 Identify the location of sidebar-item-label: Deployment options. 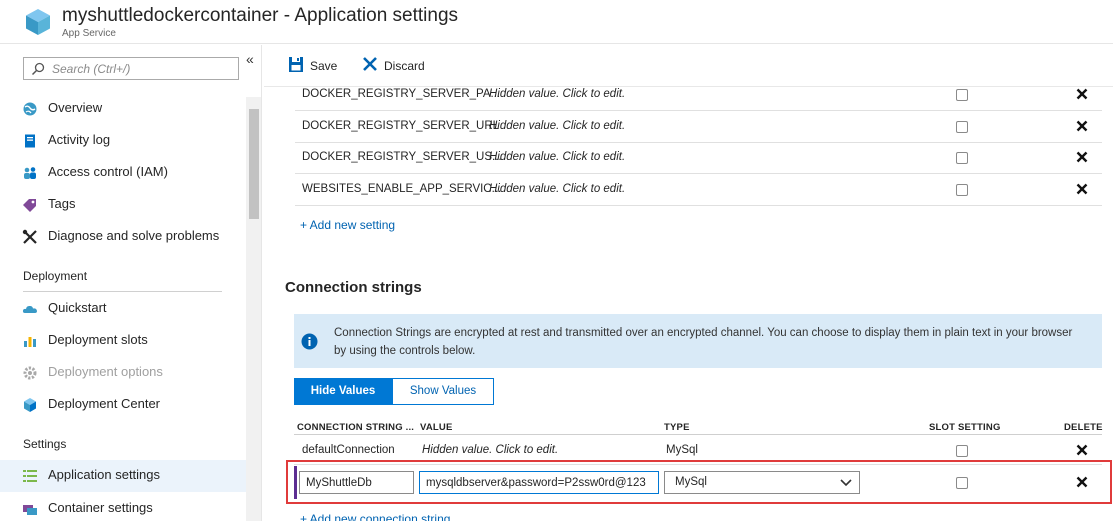
(105, 371).